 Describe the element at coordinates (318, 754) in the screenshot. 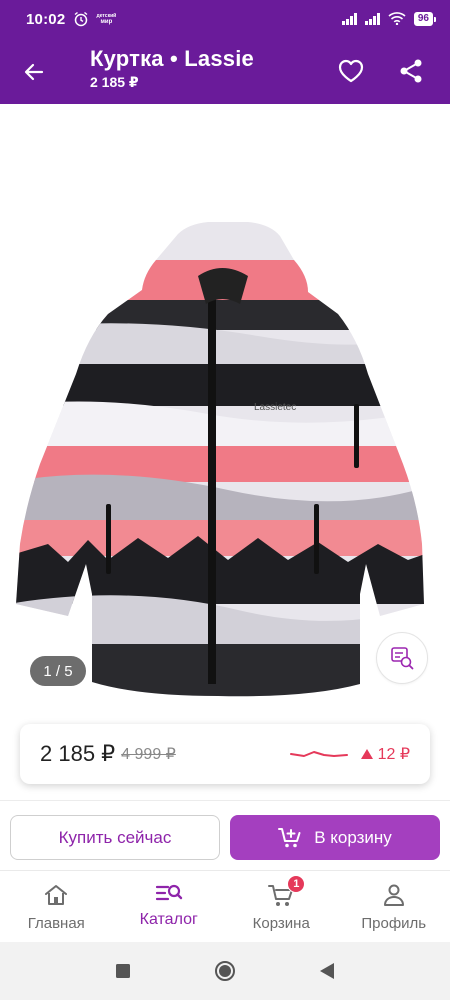

I see `price-trend-sparkline` at that location.